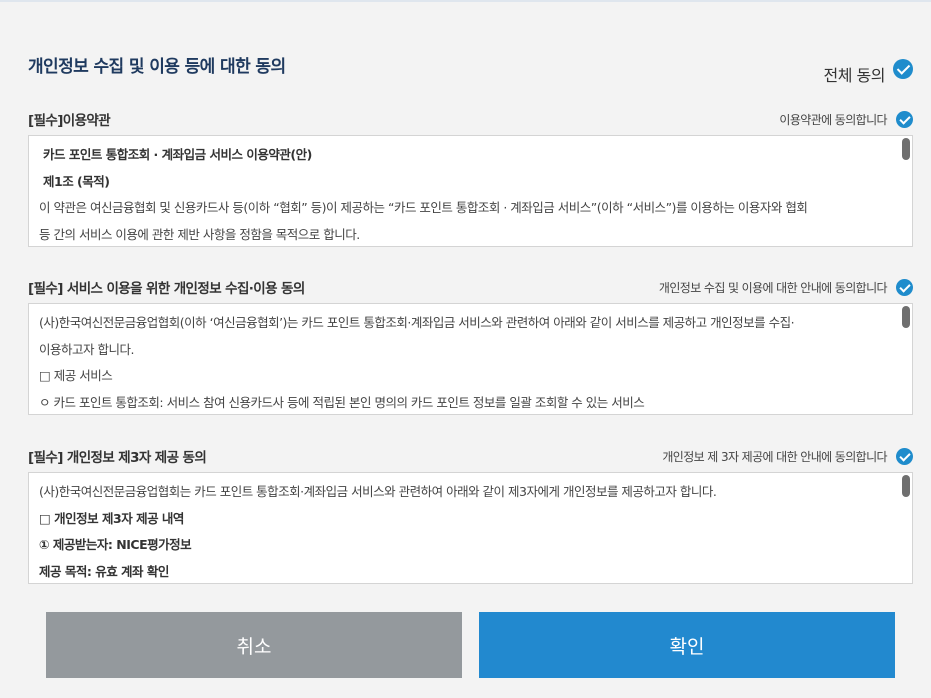 This screenshot has height=698, width=931. I want to click on terms-agree-toggle: 이용약관에 동의합니다, so click(846, 119).